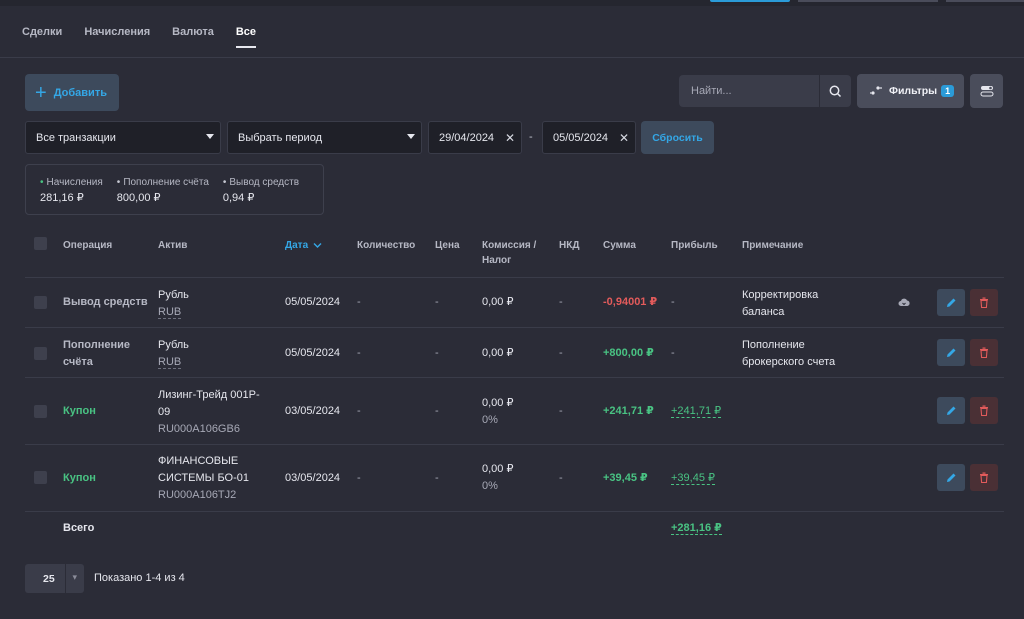 The image size is (1024, 619). Describe the element at coordinates (40, 243) in the screenshot. I see `select-all-checkbox` at that location.